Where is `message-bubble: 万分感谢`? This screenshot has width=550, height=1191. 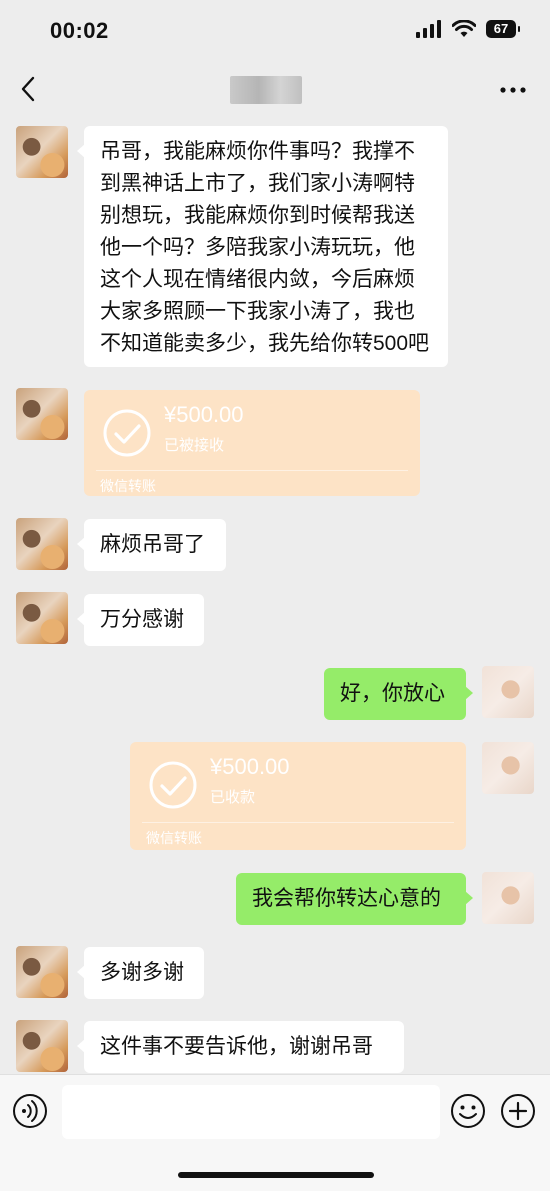
message-bubble: 万分感谢 is located at coordinates (140, 620).